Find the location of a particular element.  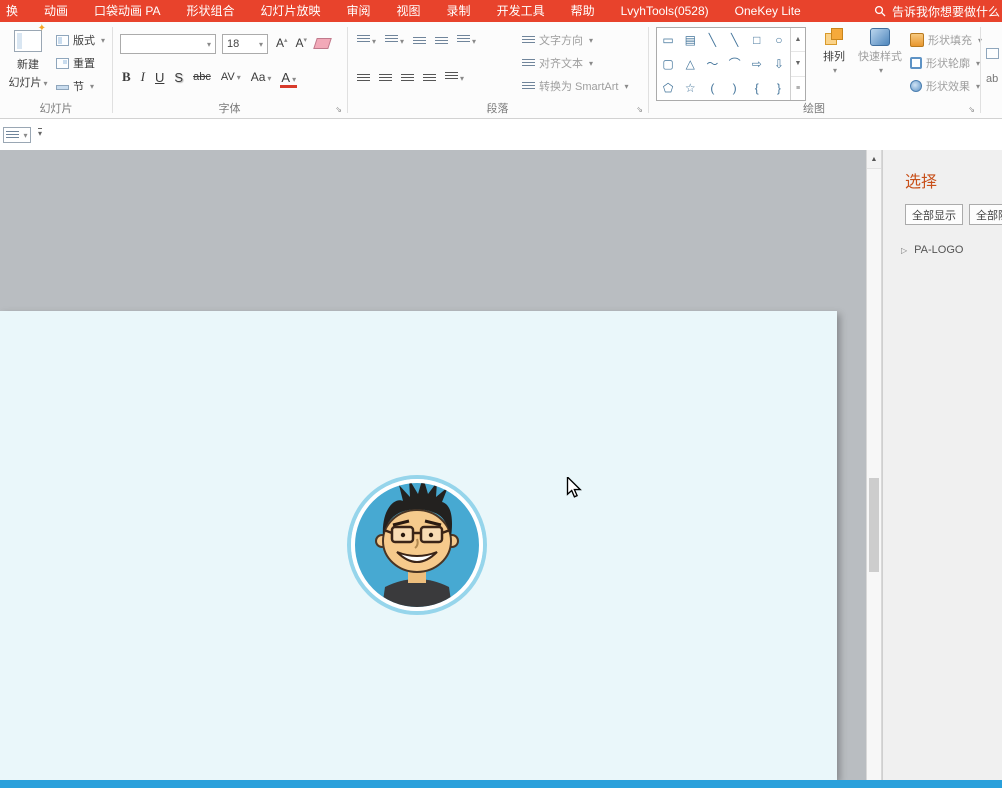

font-dialog-launcher: ⇘ is located at coordinates (338, 110).